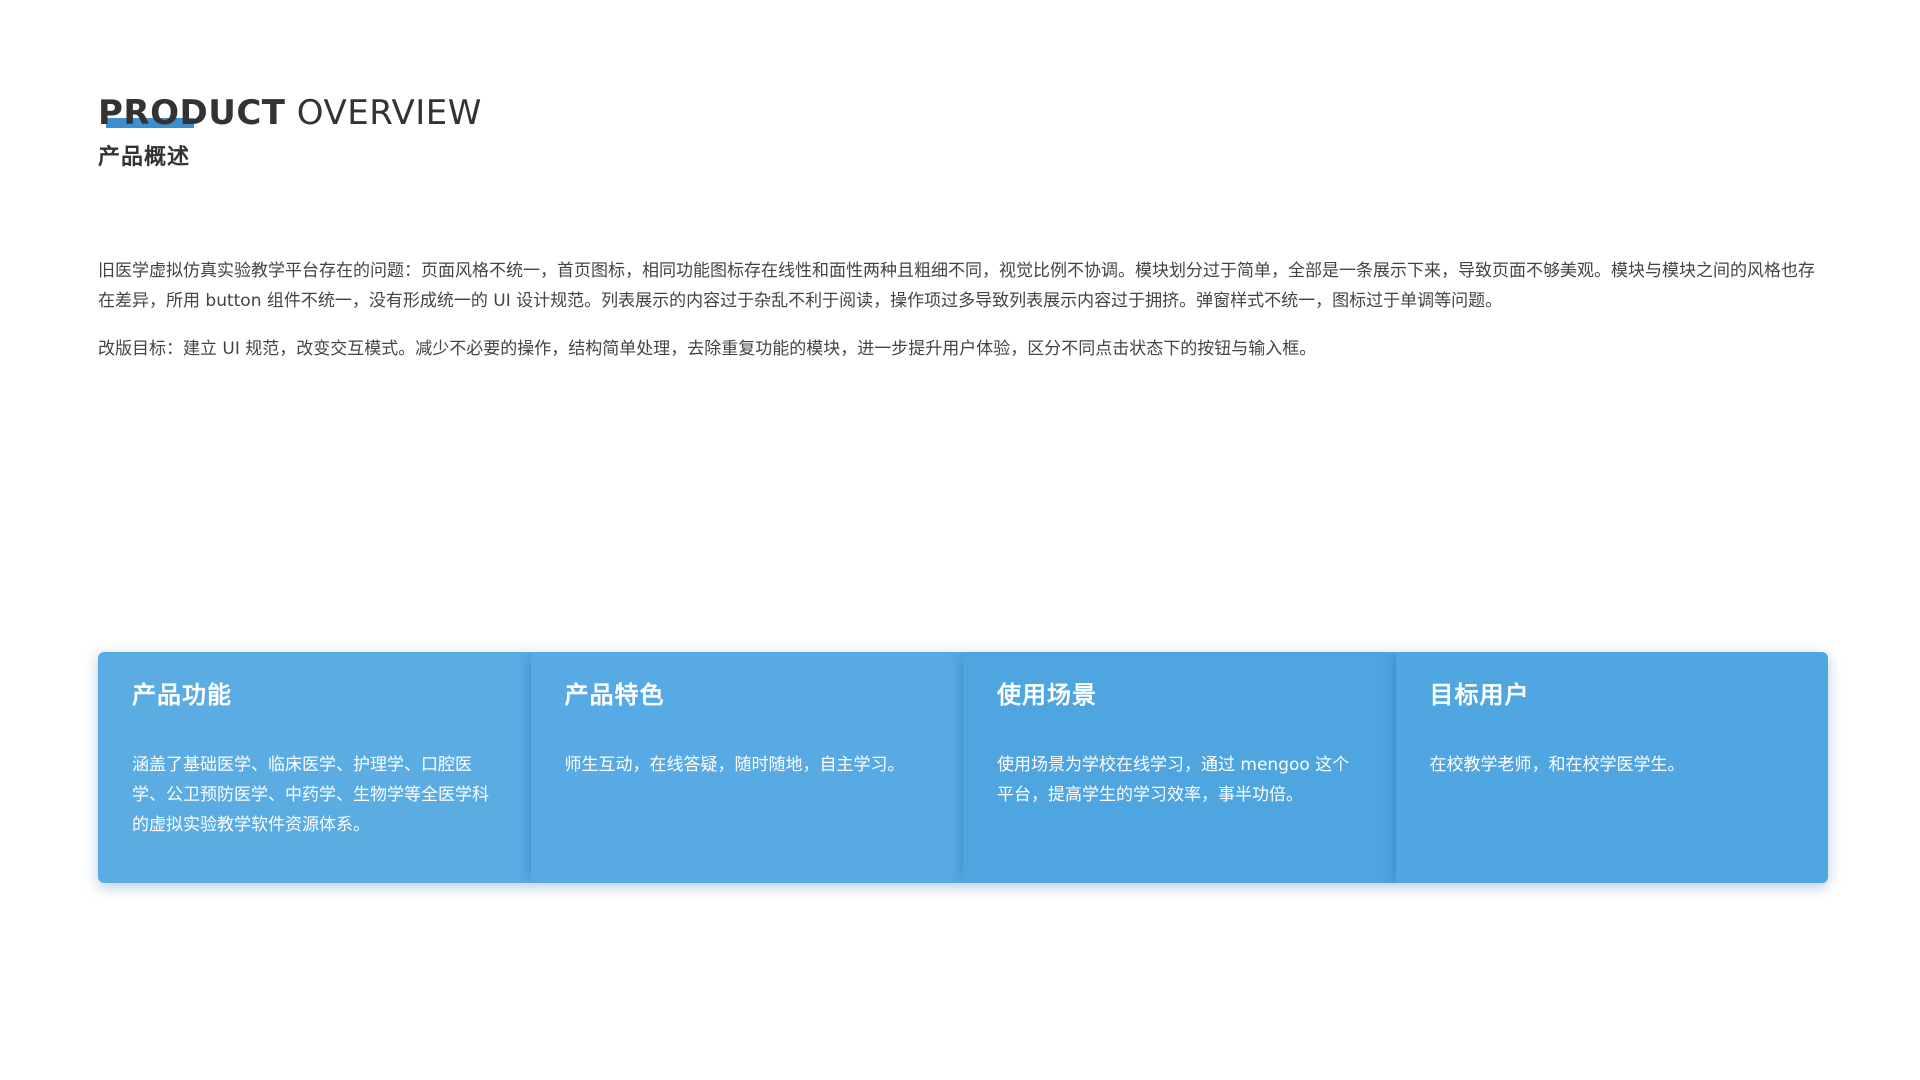 The width and height of the screenshot is (1920, 1080). I want to click on page-title: PRODUCT OVERVIEW, so click(290, 113).